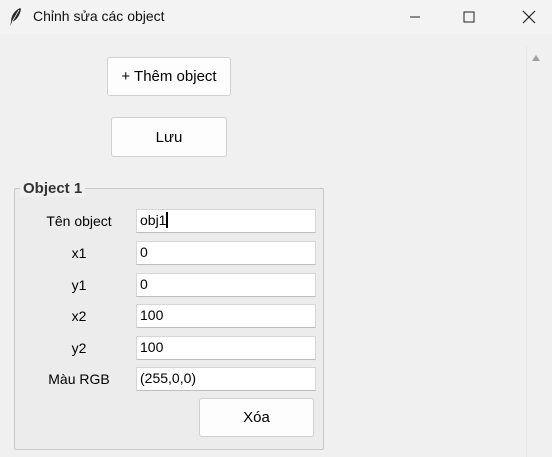 This screenshot has width=552, height=457. Describe the element at coordinates (536, 58) in the screenshot. I see `scroll-up-arrow-icon` at that location.